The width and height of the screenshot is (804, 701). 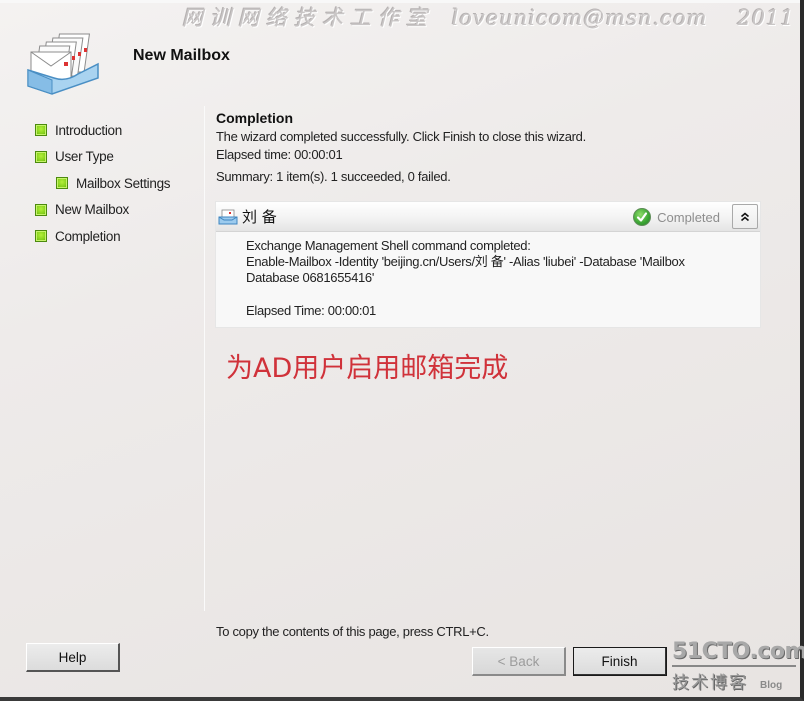 I want to click on elapsed-time: Elapsed time: 00:00:01, so click(x=279, y=154).